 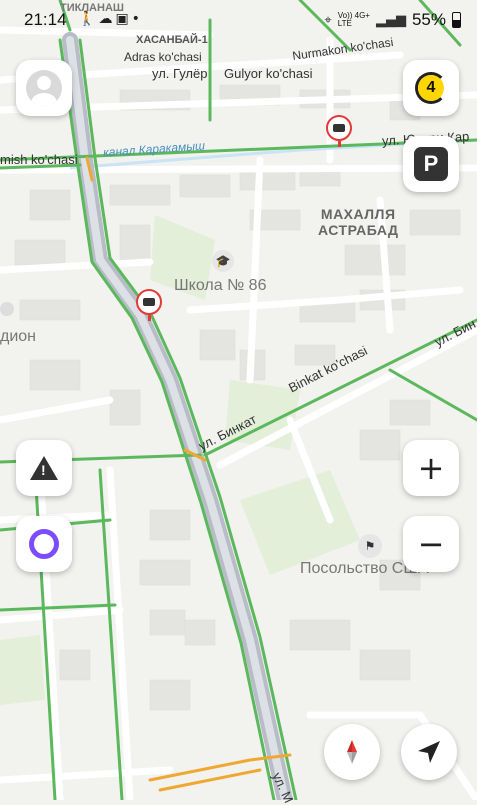 What do you see at coordinates (328, 20) in the screenshot?
I see `location-icon: ⌖` at bounding box center [328, 20].